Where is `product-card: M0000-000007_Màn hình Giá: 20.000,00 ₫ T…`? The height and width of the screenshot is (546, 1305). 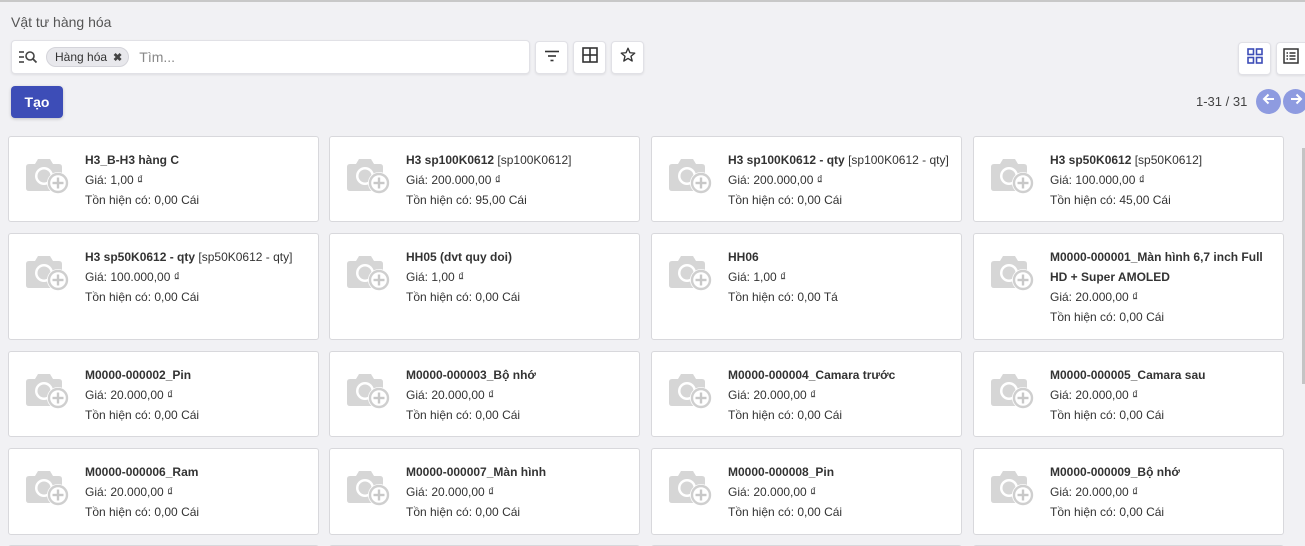 product-card: M0000-000007_Màn hình Giá: 20.000,00 ₫ T… is located at coordinates (484, 491).